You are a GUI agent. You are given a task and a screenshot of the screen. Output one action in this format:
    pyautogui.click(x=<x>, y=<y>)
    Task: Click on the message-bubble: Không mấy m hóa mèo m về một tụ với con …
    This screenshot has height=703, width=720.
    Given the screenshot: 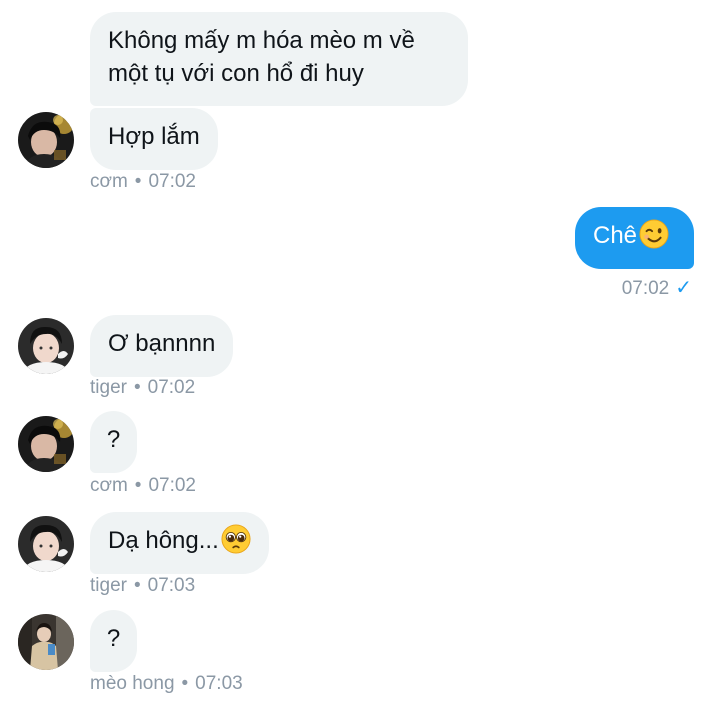 What is the action you would take?
    pyautogui.click(x=279, y=59)
    